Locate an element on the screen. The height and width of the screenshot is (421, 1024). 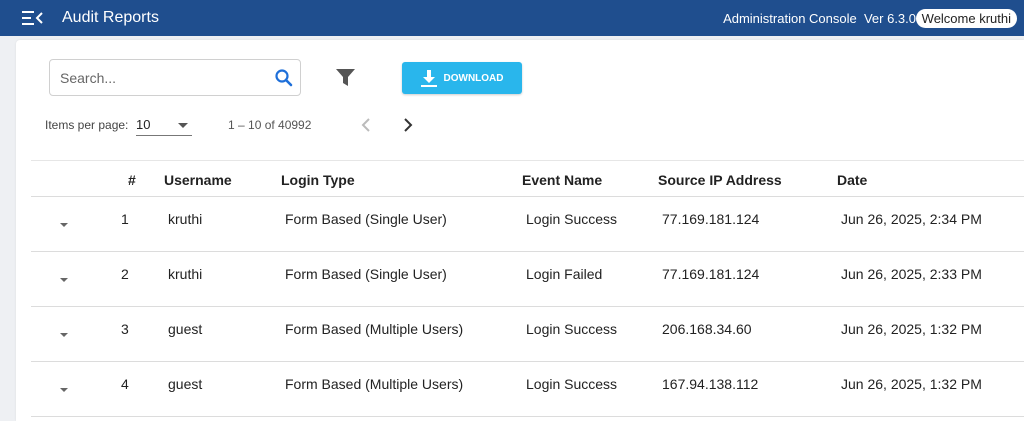
row-source-ip: 206.168.34.60 is located at coordinates (707, 329).